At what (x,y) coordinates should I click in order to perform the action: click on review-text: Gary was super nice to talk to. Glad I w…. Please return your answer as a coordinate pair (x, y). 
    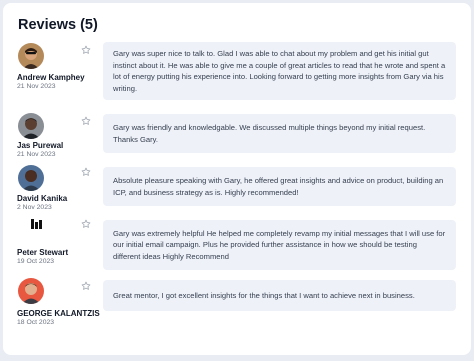
    Looking at the image, I should click on (279, 71).